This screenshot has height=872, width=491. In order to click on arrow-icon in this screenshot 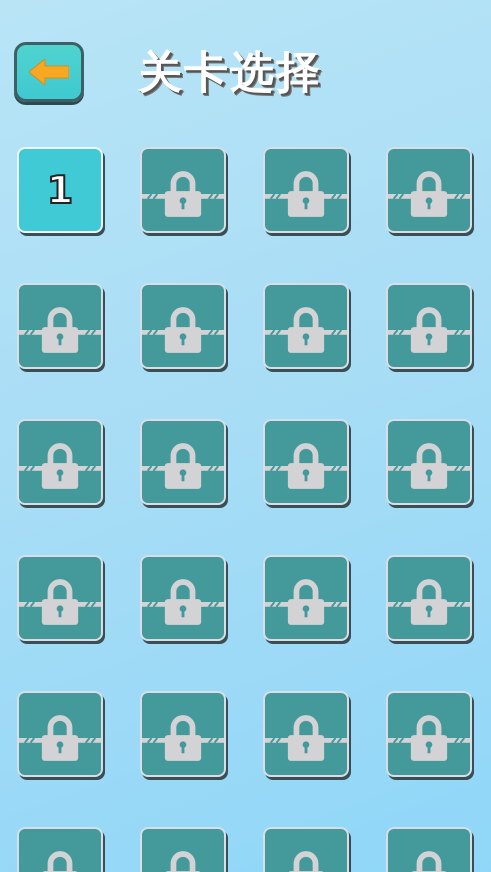, I will do `click(49, 72)`.